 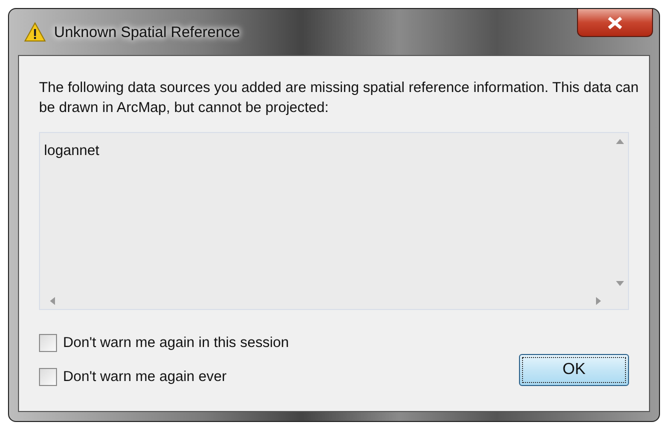 What do you see at coordinates (325, 151) in the screenshot?
I see `list-item: logannet` at bounding box center [325, 151].